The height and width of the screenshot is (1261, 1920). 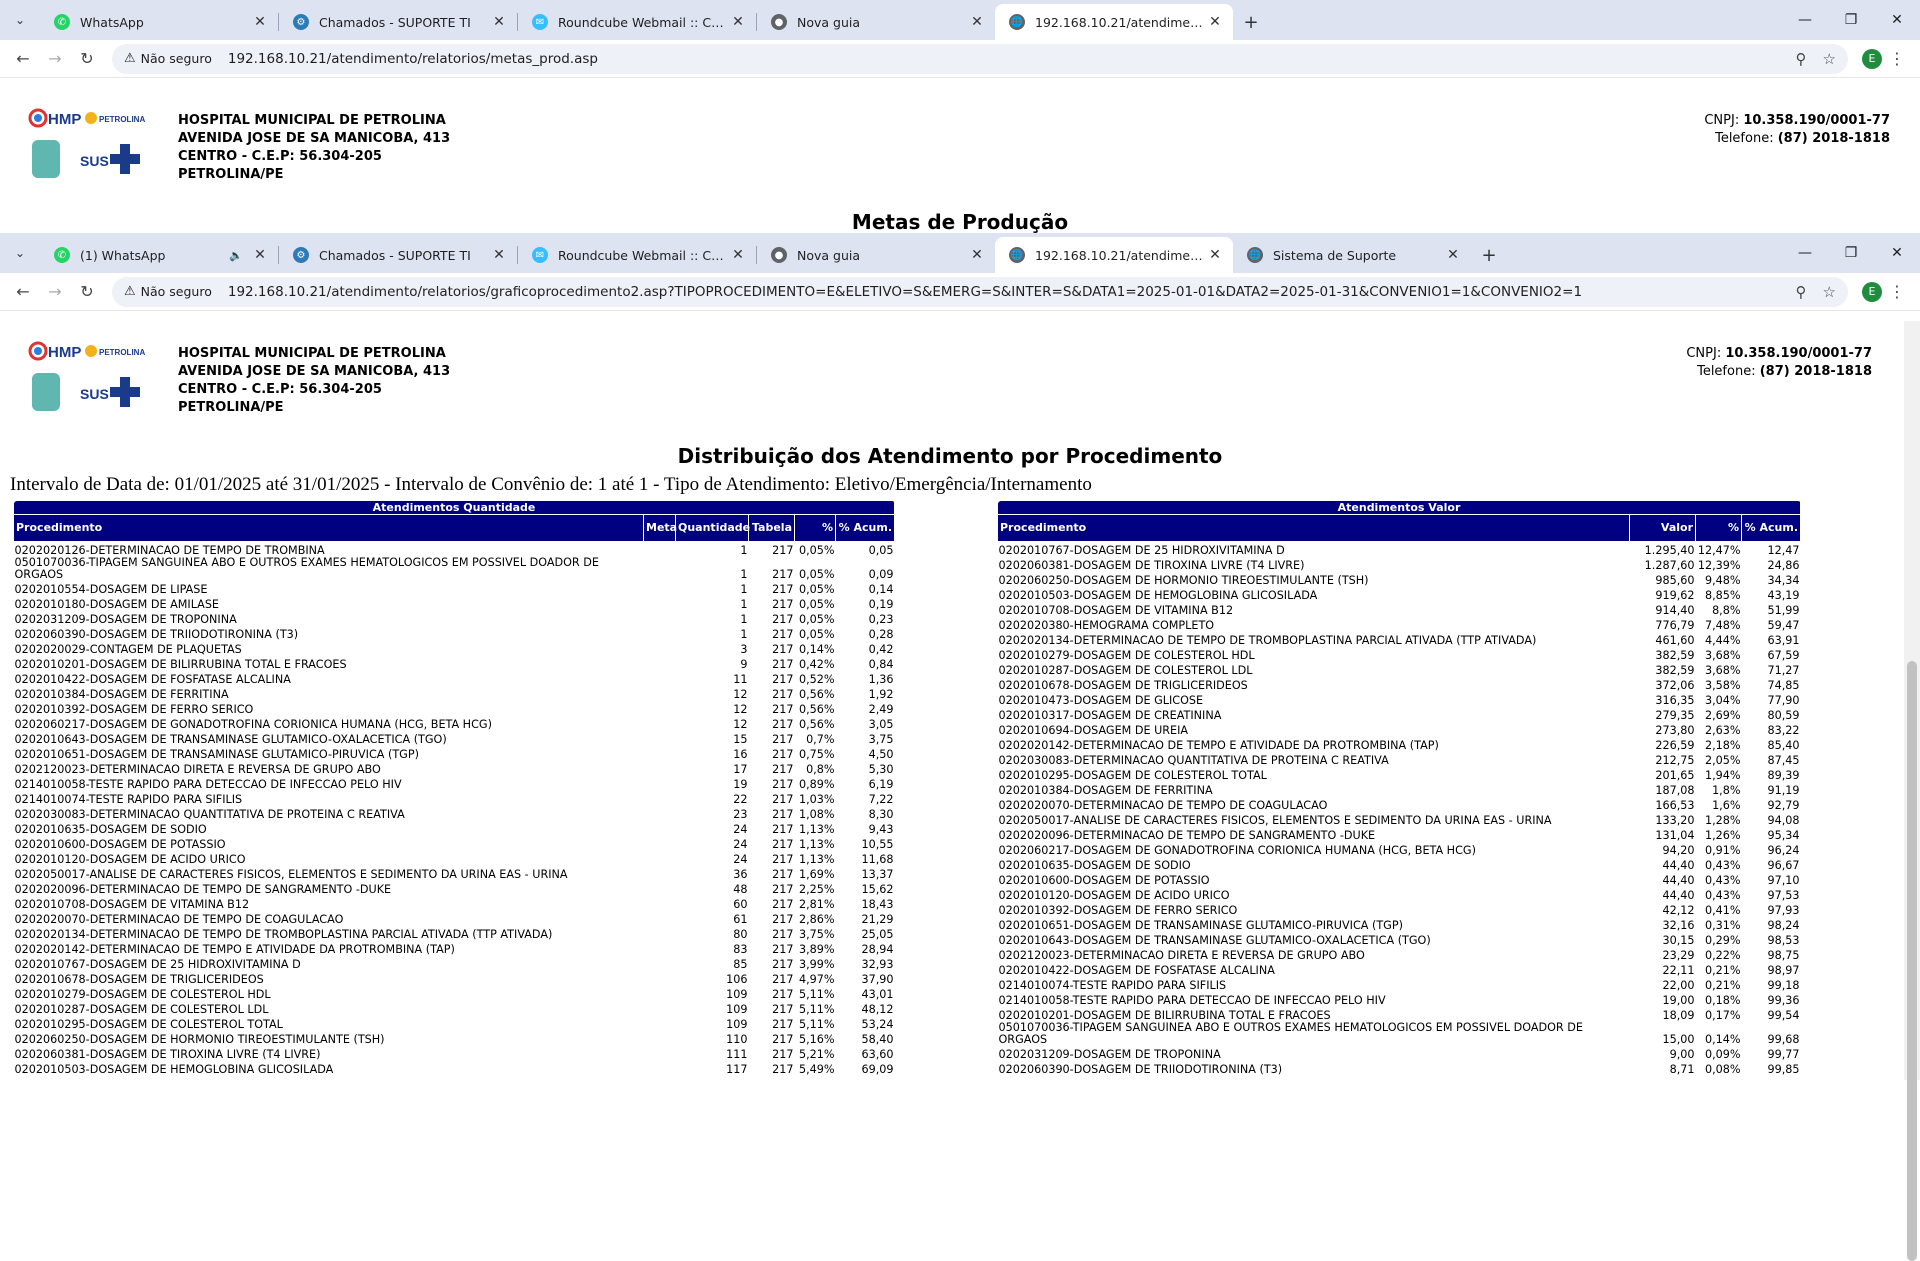 I want to click on value-cell: 3,68%, so click(x=1722, y=655).